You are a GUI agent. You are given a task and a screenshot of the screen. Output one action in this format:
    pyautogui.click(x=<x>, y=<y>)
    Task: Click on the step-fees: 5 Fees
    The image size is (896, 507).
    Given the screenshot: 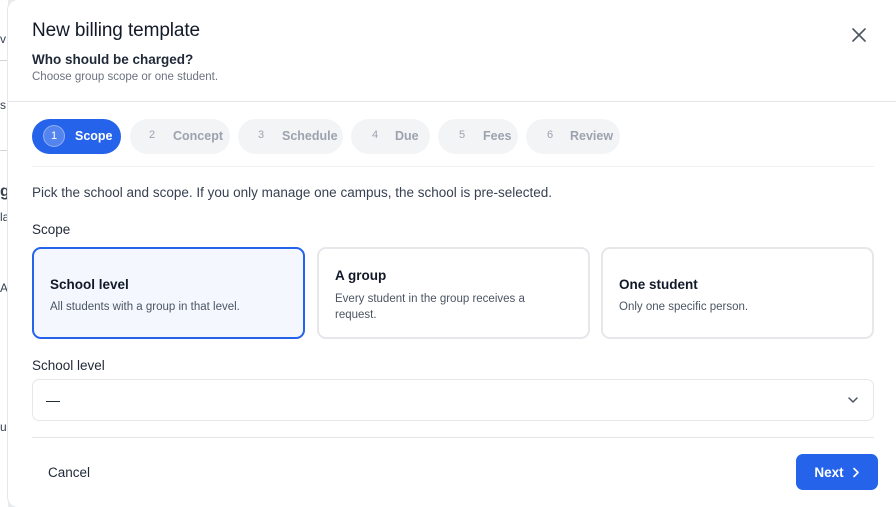 What is the action you would take?
    pyautogui.click(x=478, y=136)
    